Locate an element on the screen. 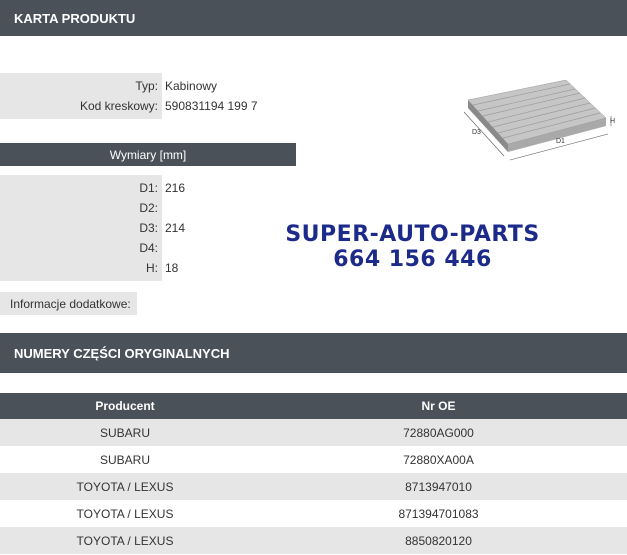  oe-numbers-header: NUMERY CZĘŚCI ORYGINALNYCH is located at coordinates (313, 353).